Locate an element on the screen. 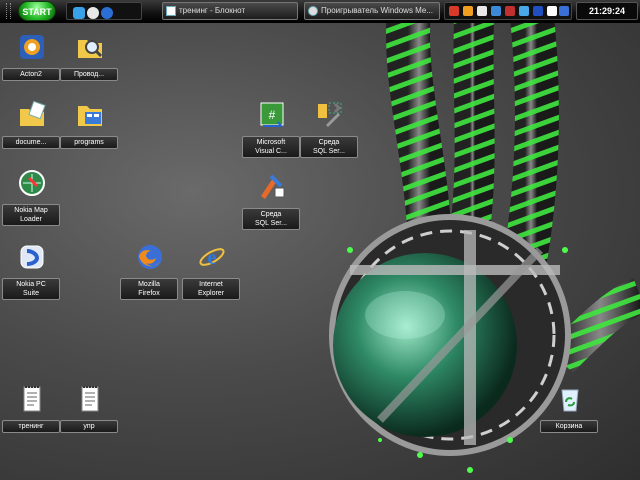  icon-label: Acton2 is located at coordinates (31, 74).